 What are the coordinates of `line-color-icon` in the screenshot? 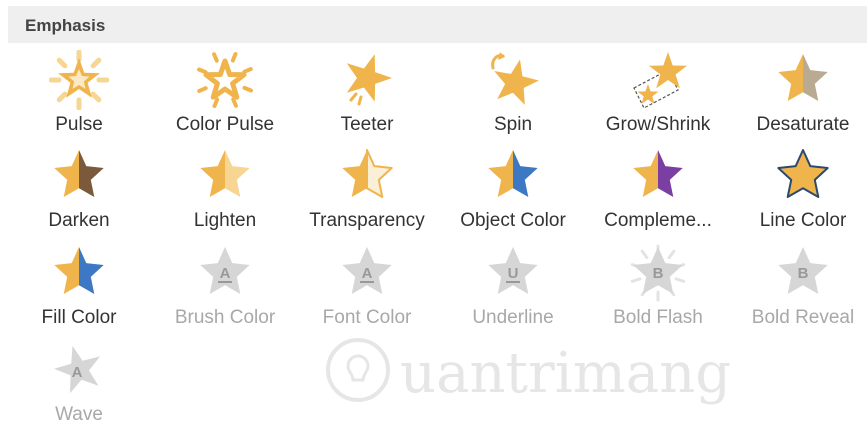 It's located at (803, 176).